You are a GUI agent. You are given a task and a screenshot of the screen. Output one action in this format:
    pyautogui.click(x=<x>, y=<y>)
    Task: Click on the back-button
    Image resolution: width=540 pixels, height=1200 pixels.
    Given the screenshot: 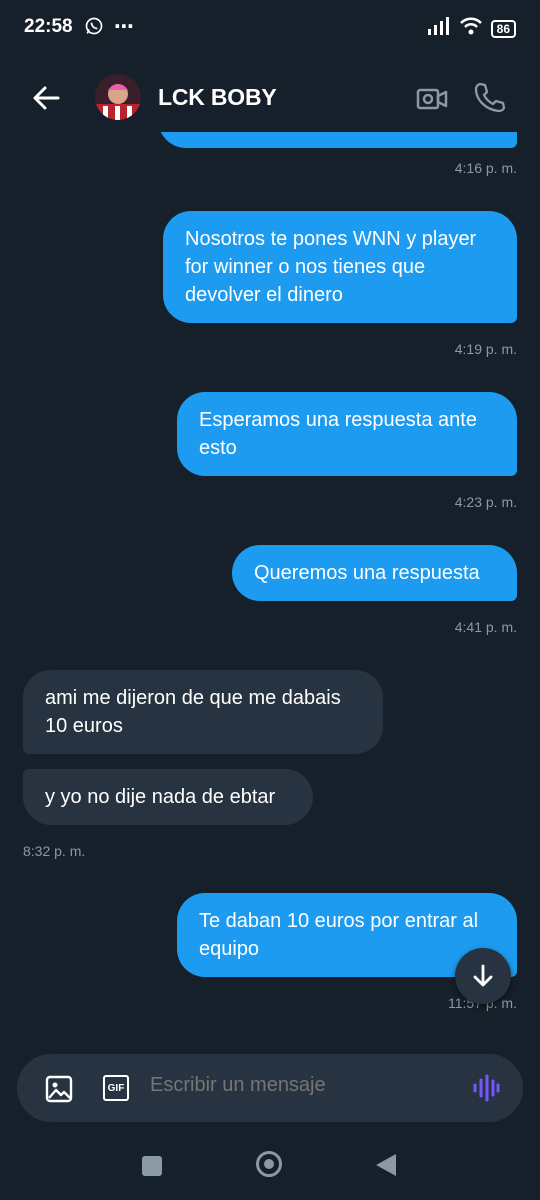 What is the action you would take?
    pyautogui.click(x=46, y=98)
    